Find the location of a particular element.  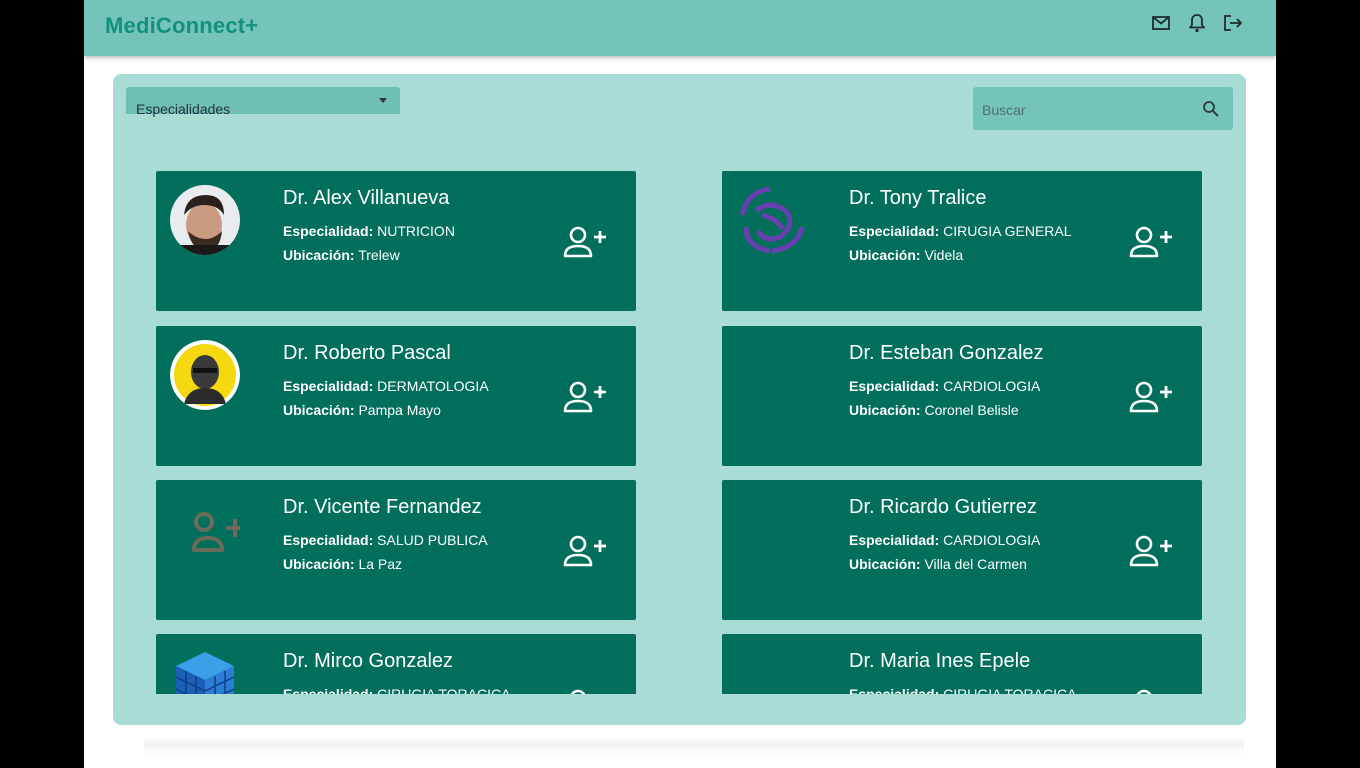

doctor-specialty: Especialidad: CIRUGIA GENERAL is located at coordinates (960, 231).